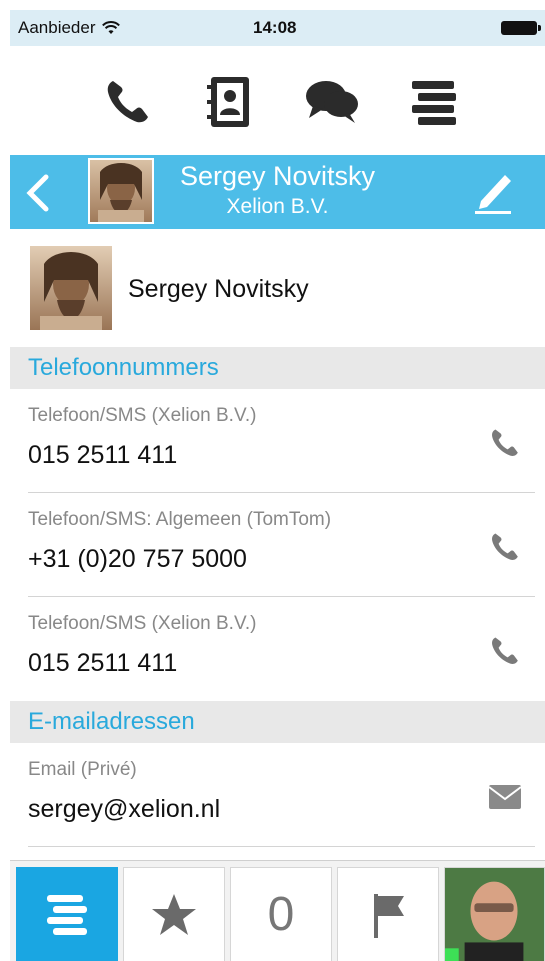 Image resolution: width=545 pixels, height=961 pixels. I want to click on email-row: Email (Privé) sergey@xelion.nl, so click(277, 795).